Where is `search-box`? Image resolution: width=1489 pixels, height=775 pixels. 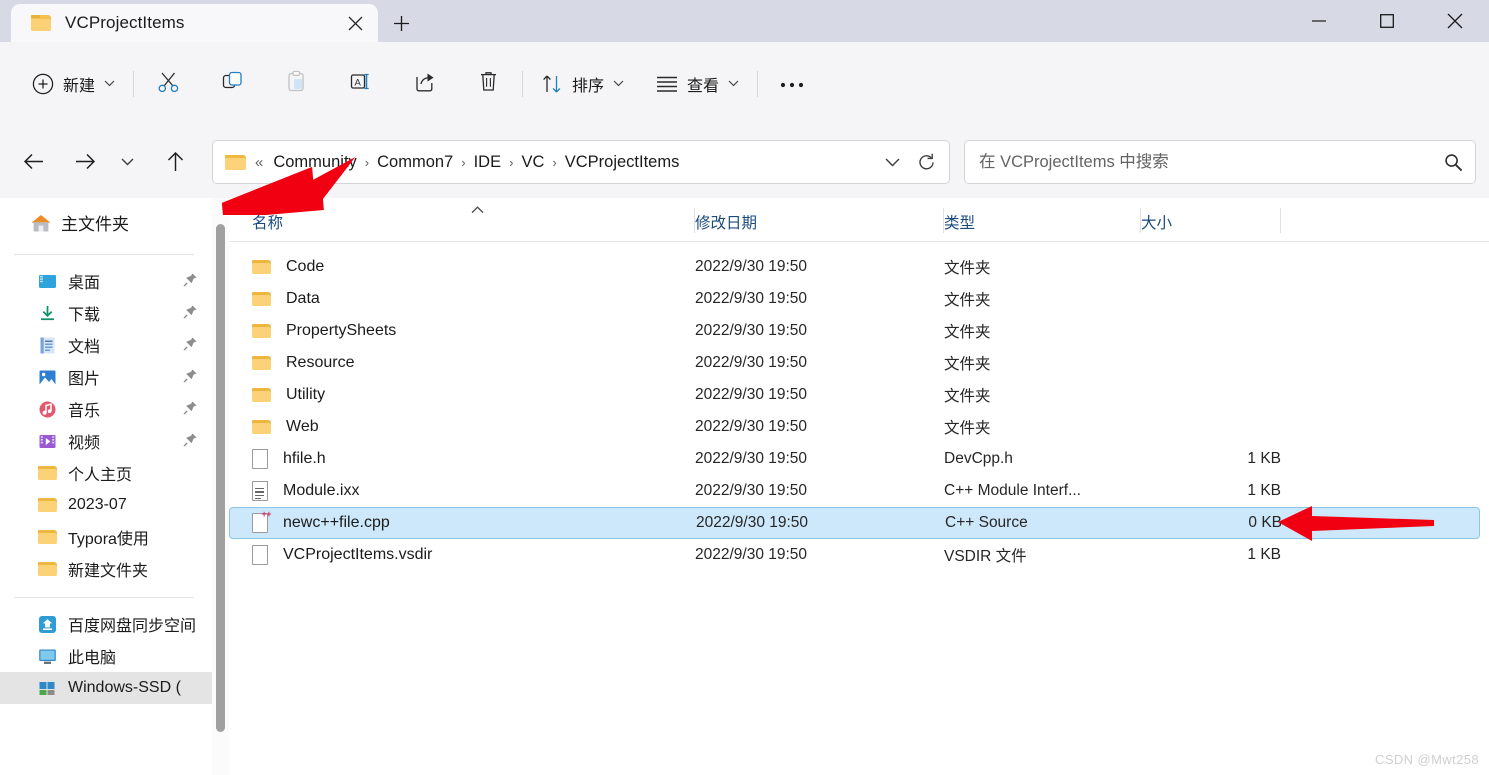 search-box is located at coordinates (1220, 162).